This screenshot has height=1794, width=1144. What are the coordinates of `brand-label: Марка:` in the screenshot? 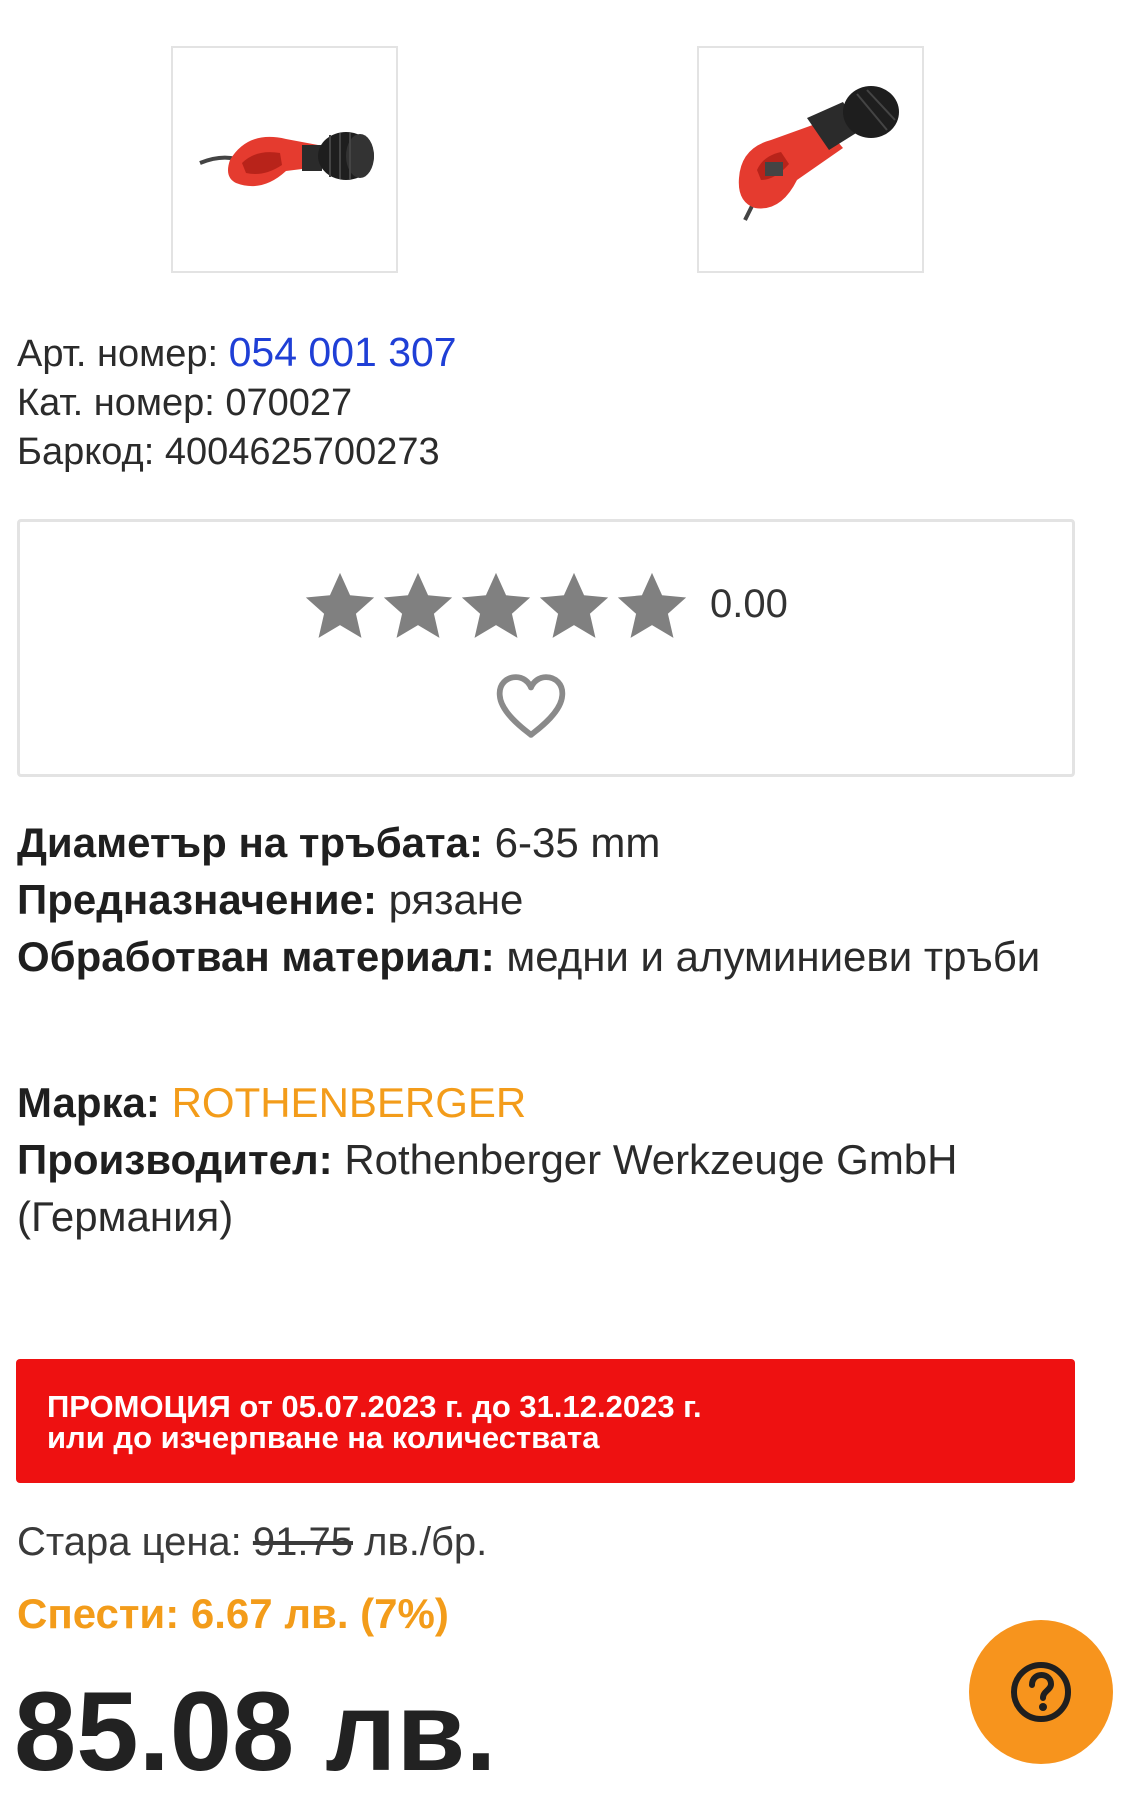 It's located at (88, 1102).